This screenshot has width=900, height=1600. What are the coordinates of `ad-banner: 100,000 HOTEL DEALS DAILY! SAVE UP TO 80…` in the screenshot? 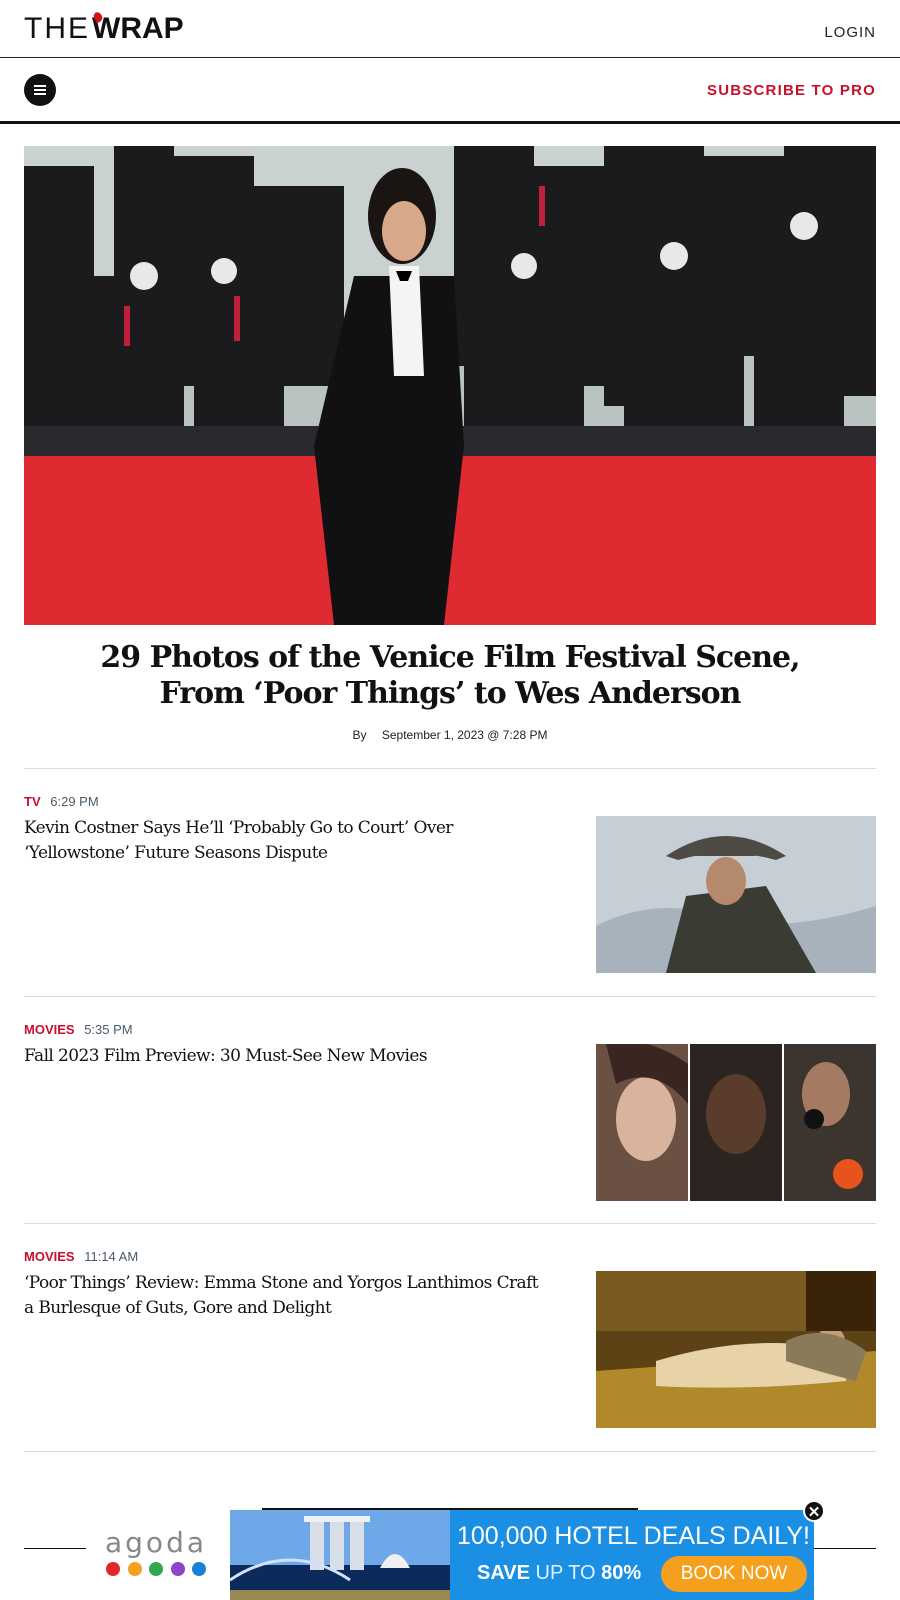 It's located at (522, 1555).